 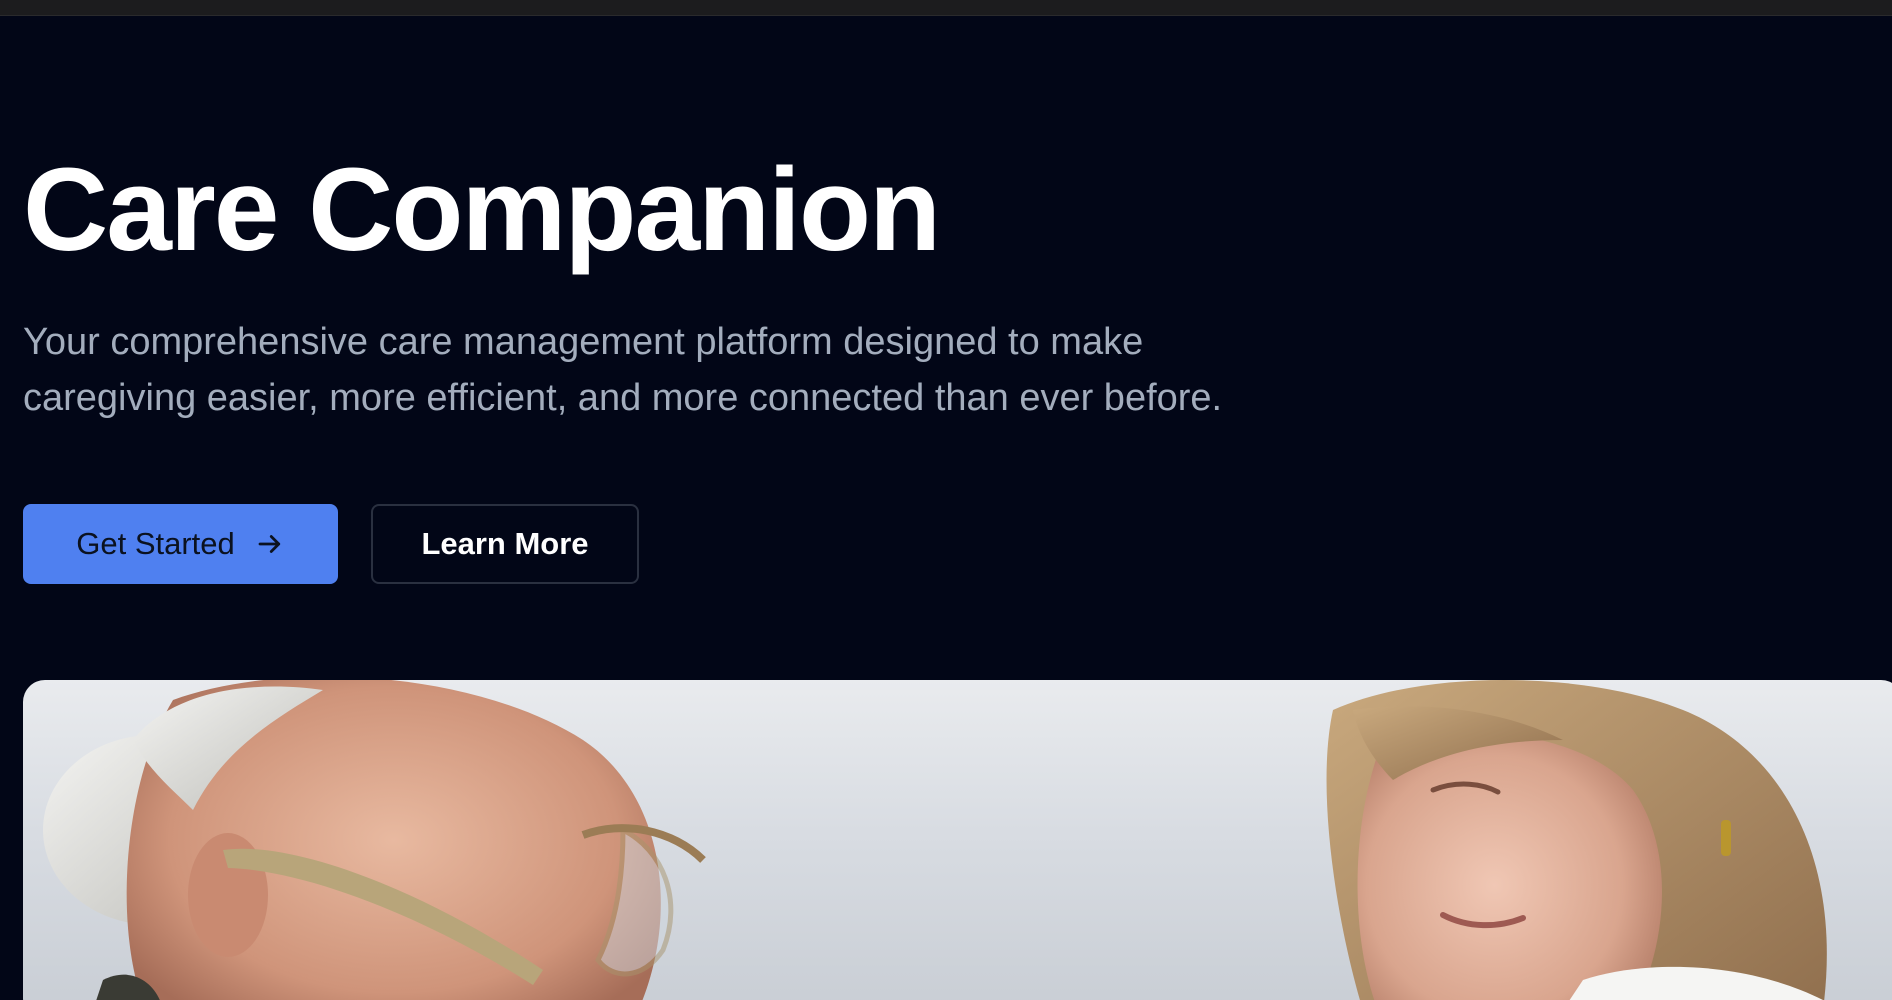 I want to click on browser-top-strip, so click(x=946, y=8).